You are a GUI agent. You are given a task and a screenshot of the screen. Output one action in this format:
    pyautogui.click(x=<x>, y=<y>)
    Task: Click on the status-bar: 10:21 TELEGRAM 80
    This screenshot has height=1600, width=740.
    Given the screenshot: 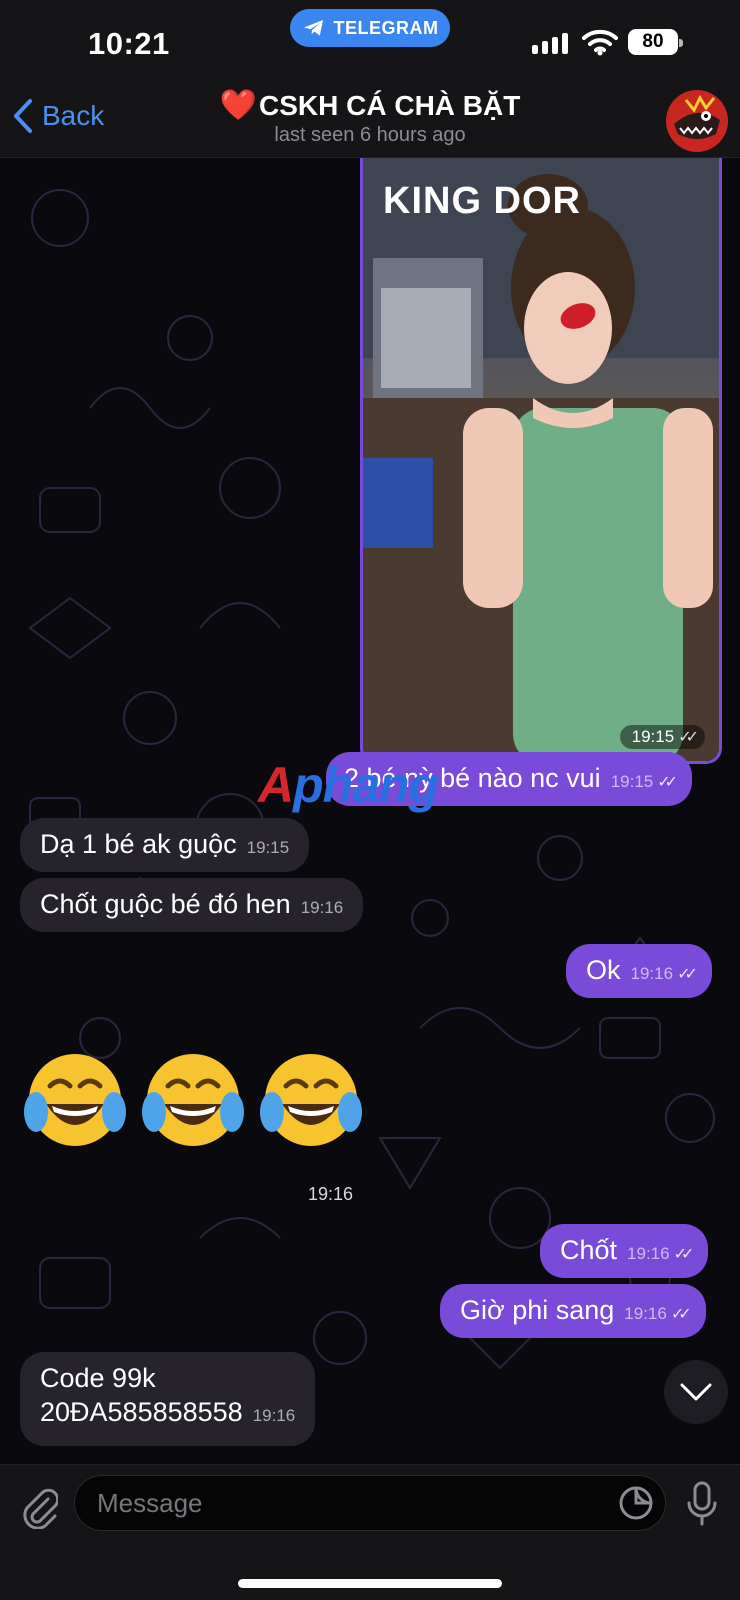 What is the action you would take?
    pyautogui.click(x=370, y=44)
    